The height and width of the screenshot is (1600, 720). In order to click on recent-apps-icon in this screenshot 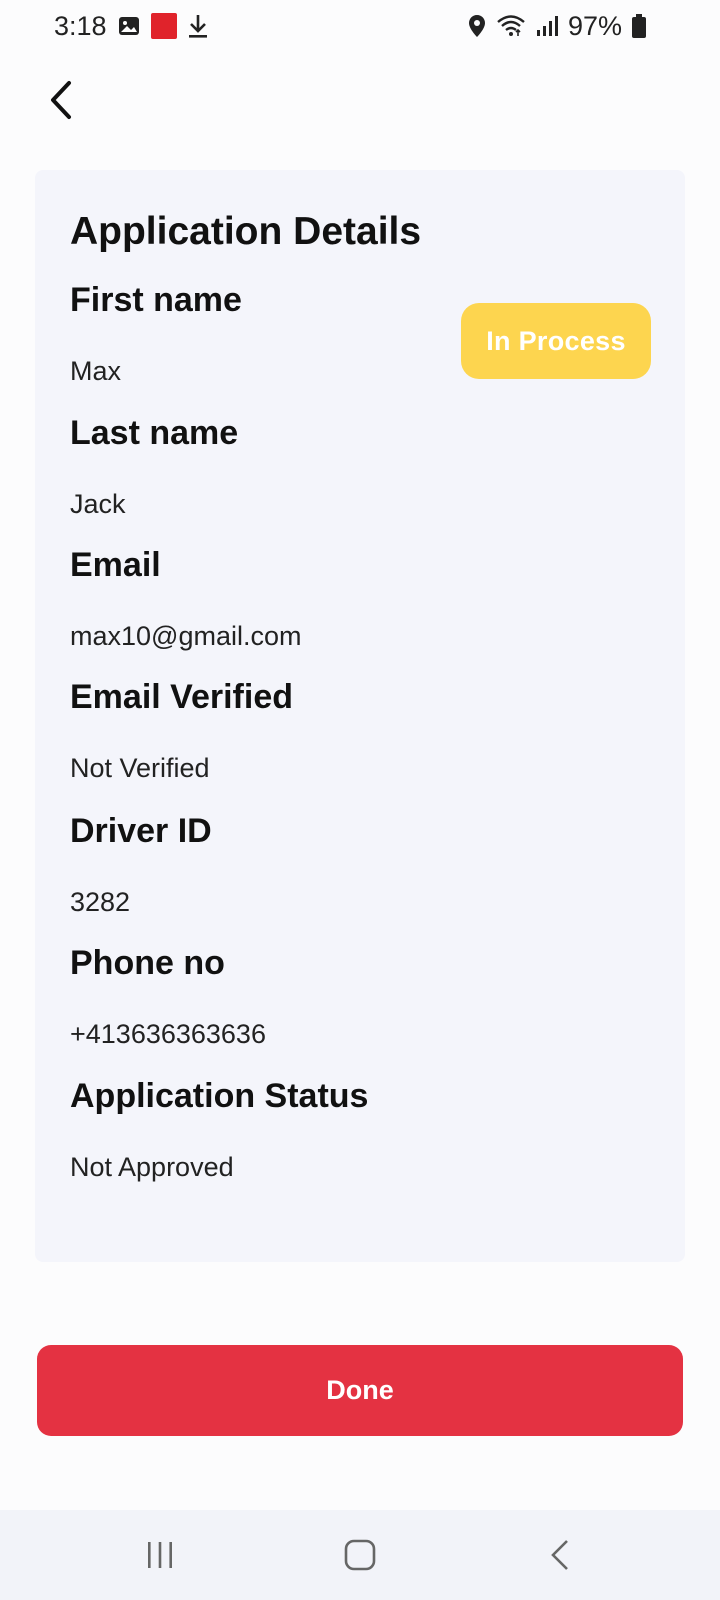, I will do `click(160, 1555)`.